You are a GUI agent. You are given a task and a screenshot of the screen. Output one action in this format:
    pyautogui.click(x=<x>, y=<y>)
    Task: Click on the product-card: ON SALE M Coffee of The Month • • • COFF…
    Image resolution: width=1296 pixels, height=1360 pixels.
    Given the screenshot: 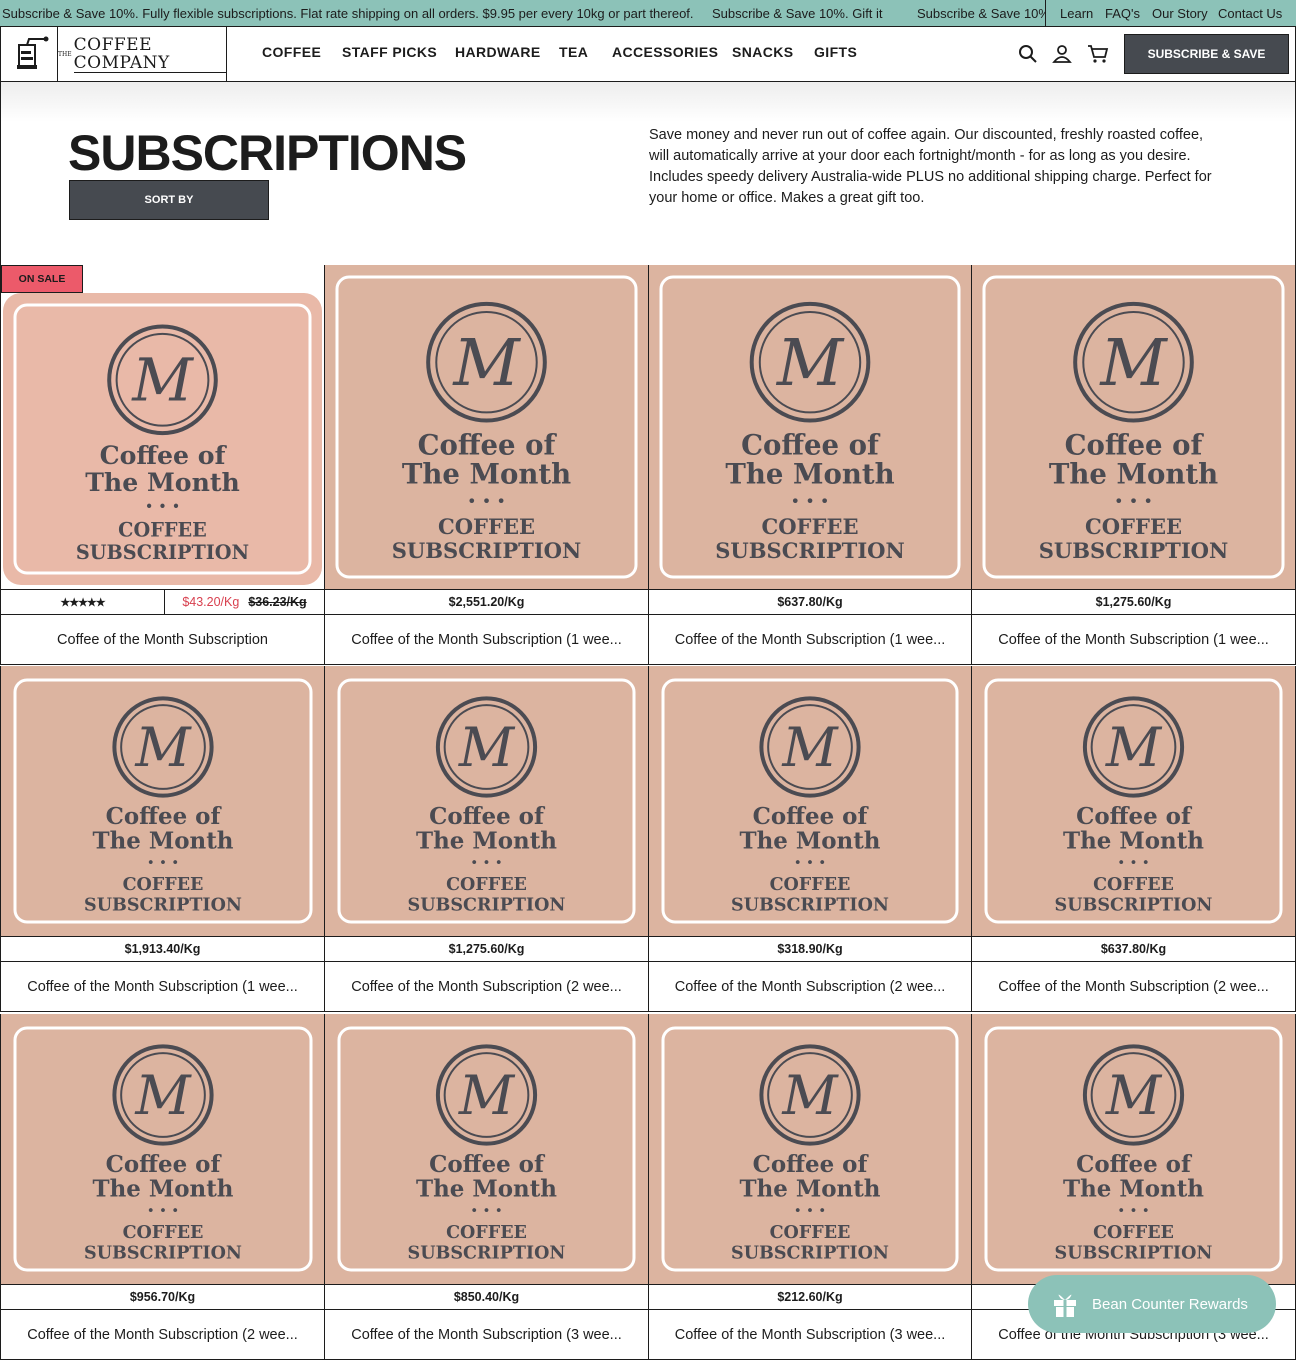 What is the action you would take?
    pyautogui.click(x=162, y=465)
    